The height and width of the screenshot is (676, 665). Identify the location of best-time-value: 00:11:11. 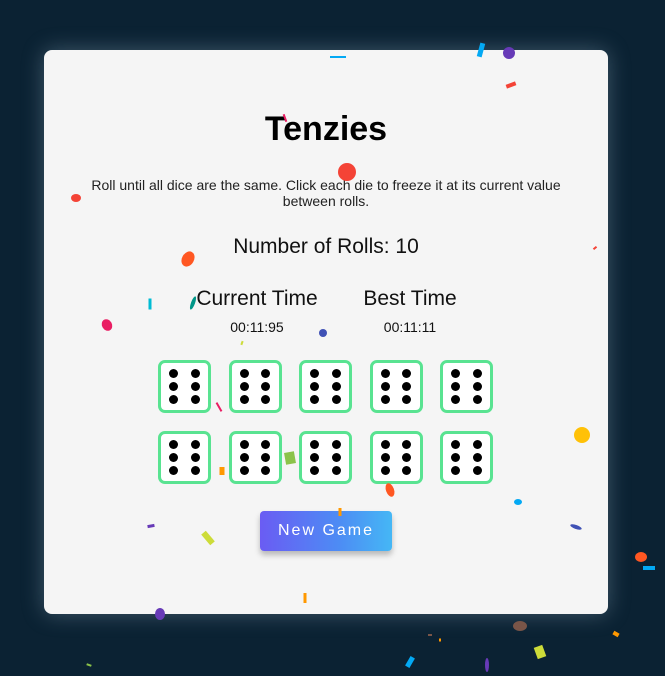
(410, 327).